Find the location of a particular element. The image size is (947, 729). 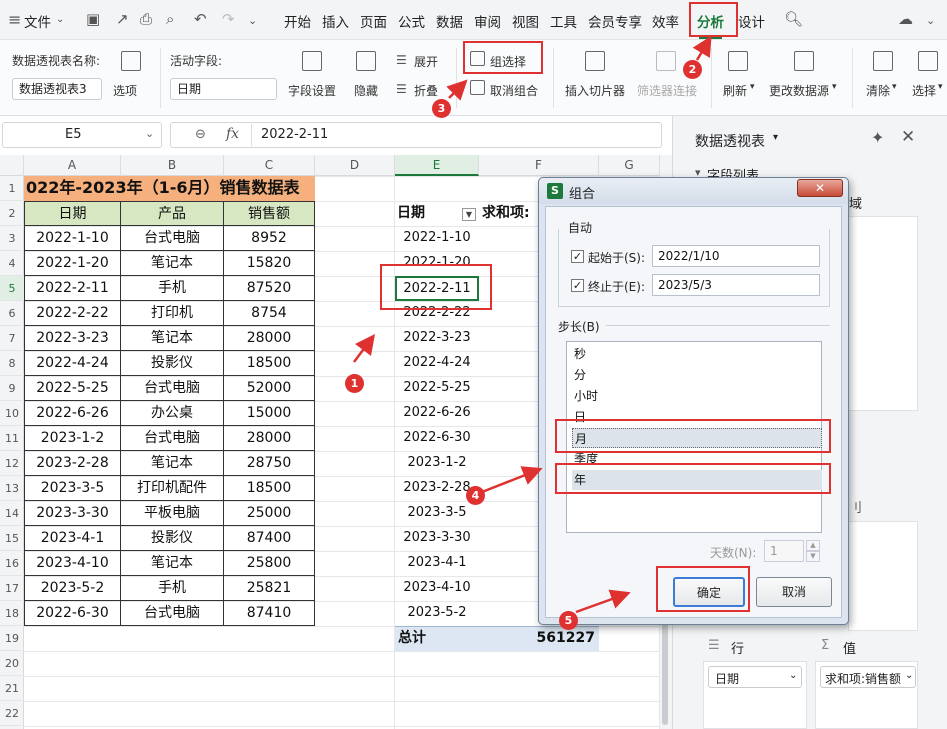

annotation-badge-3: 3 is located at coordinates (441, 108).